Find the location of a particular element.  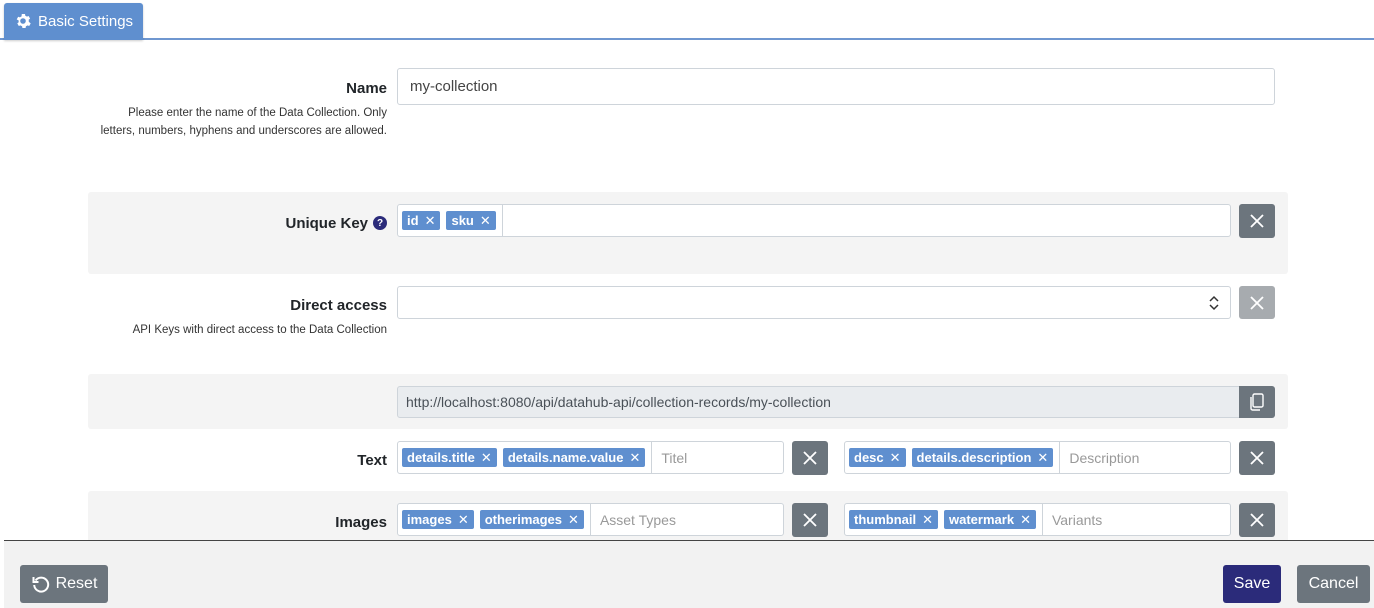

clear-variants-button is located at coordinates (1257, 520).